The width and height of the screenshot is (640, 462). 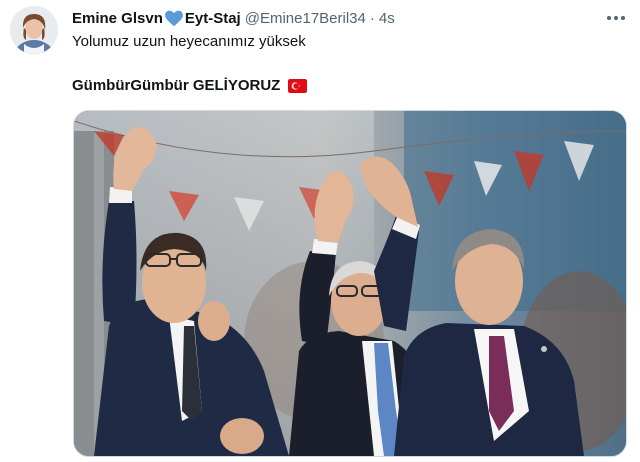 I want to click on ellipsis-icon, so click(x=616, y=18).